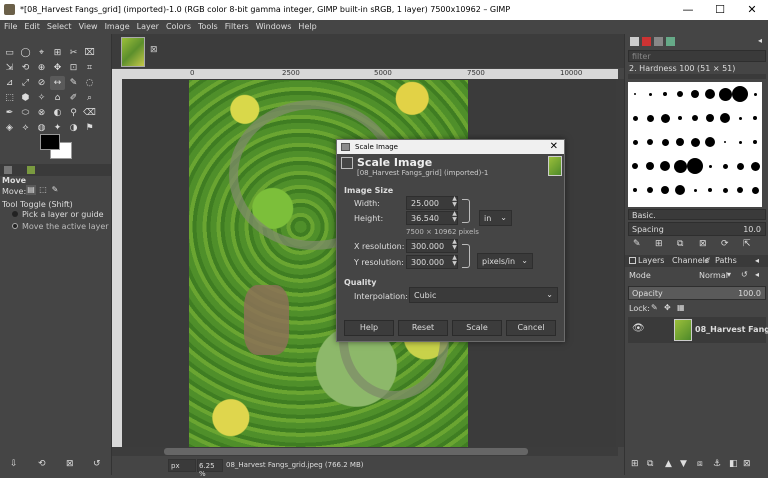  Describe the element at coordinates (369, 328) in the screenshot. I see `help-button: Help` at that location.